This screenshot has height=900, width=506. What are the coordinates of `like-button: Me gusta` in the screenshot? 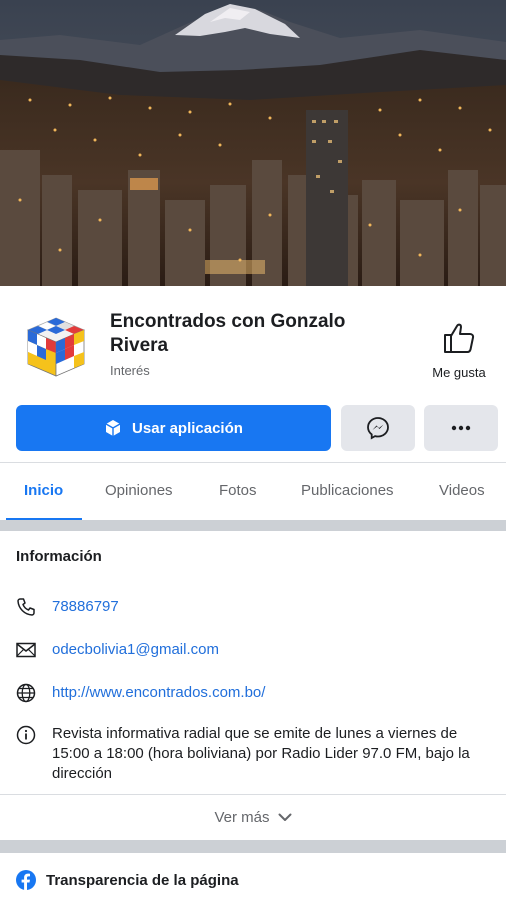 It's located at (459, 351).